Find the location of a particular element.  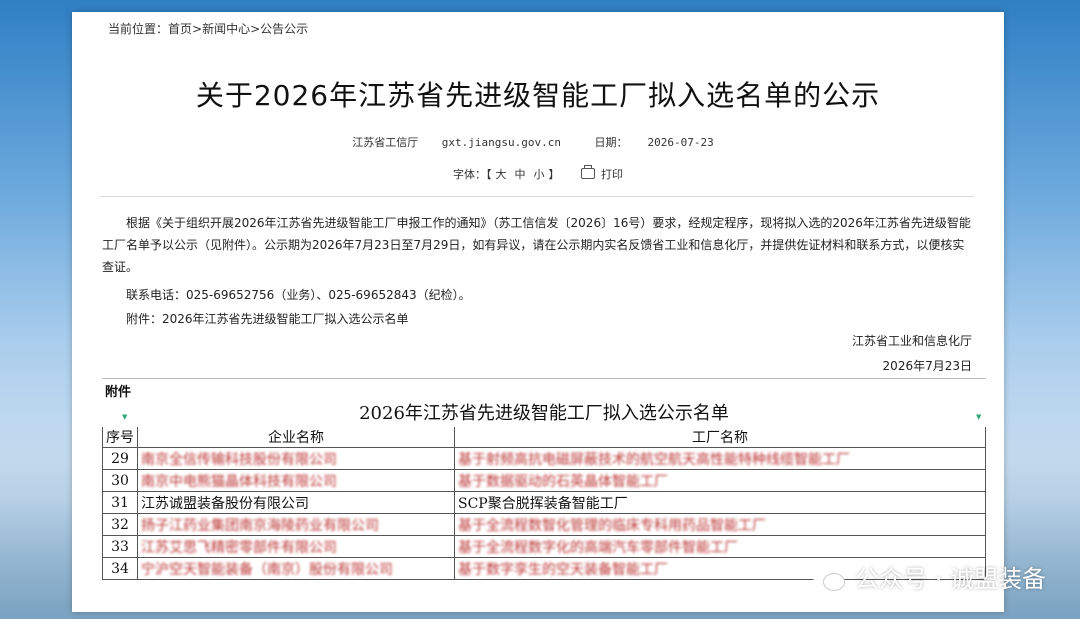

font-size-label: 字体：【 is located at coordinates (472, 174).